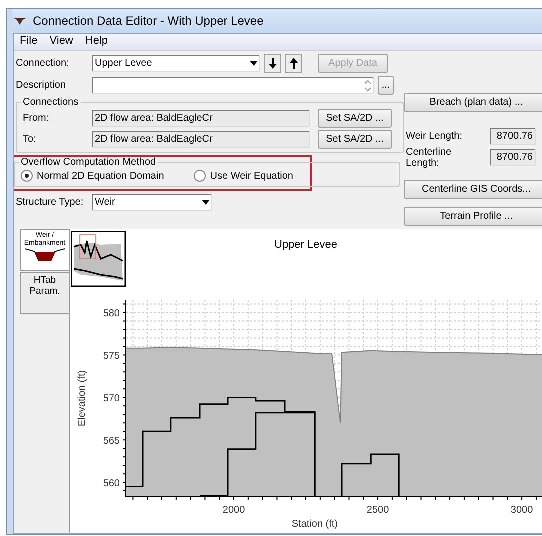 This screenshot has height=536, width=542. I want to click on y-tick-label: 565, so click(111, 442).